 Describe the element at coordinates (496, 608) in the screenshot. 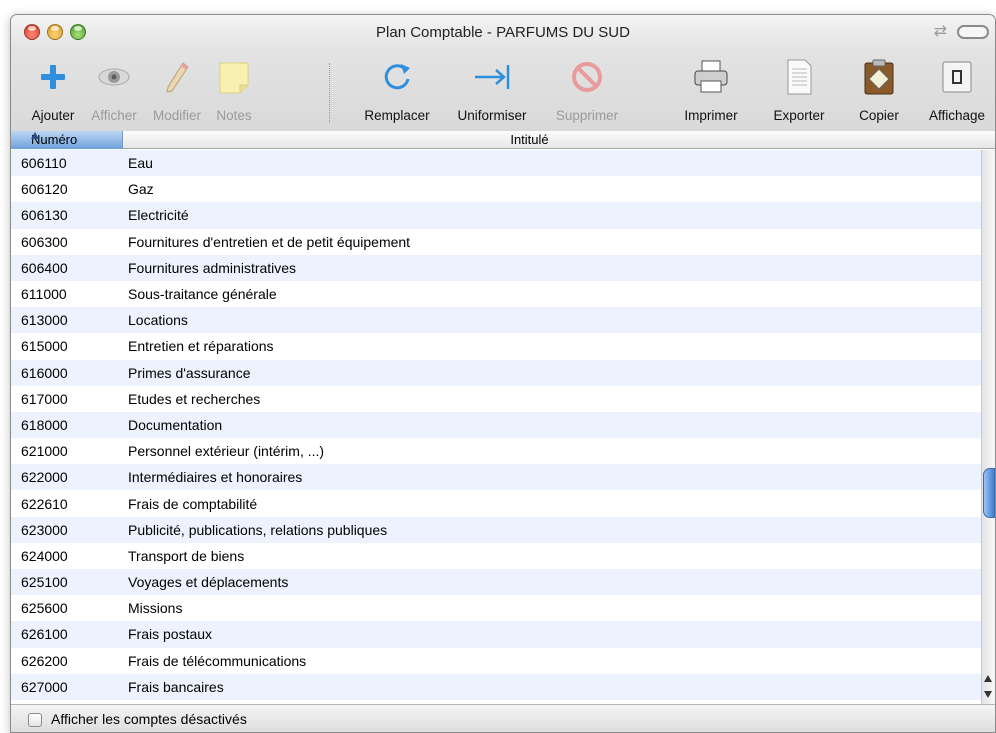

I see `table-row: 625600 Missions` at that location.